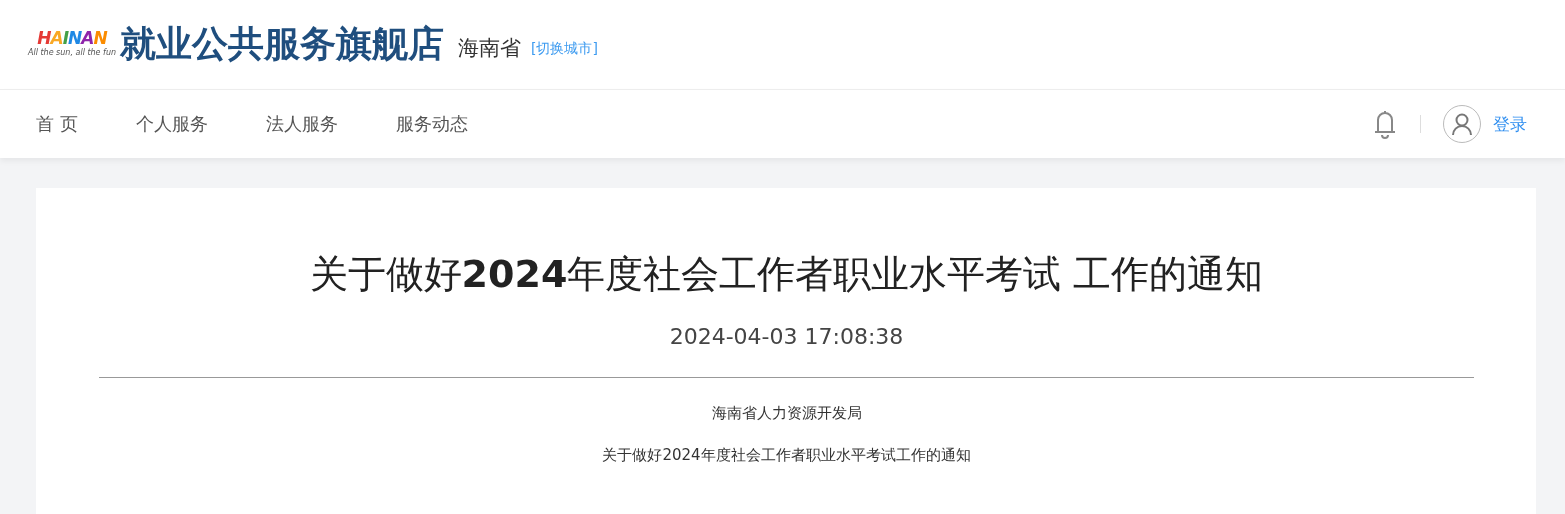 Image resolution: width=1565 pixels, height=514 pixels. Describe the element at coordinates (171, 124) in the screenshot. I see `nav-item: 个人服务` at that location.